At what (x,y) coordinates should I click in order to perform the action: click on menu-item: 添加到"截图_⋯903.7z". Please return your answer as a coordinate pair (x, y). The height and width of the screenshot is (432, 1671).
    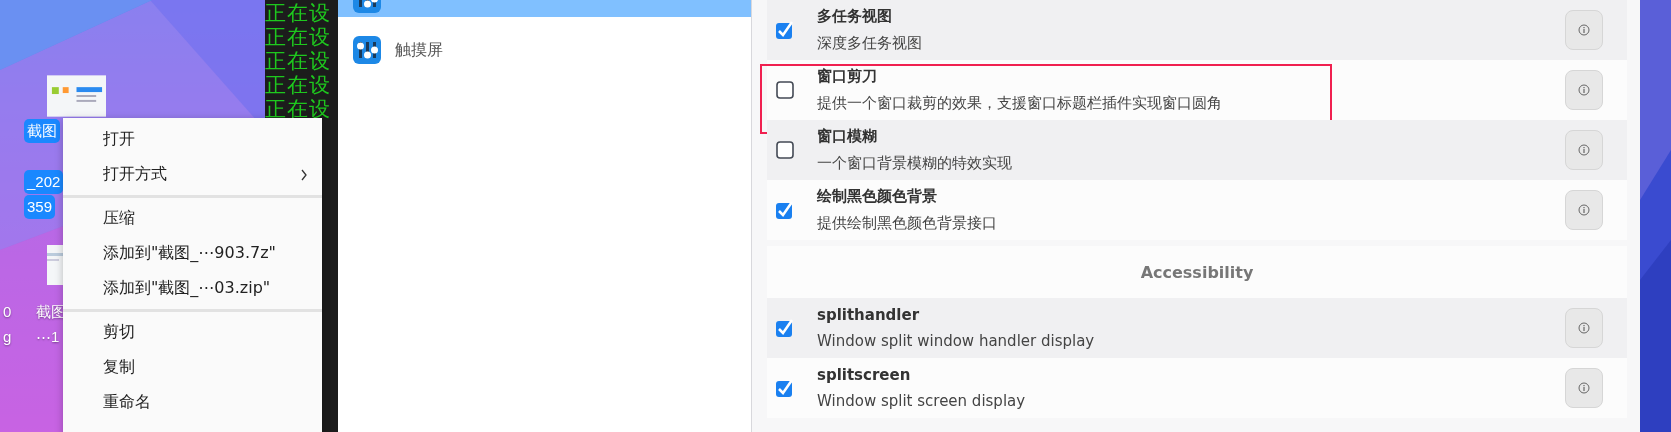
    Looking at the image, I should click on (192, 253).